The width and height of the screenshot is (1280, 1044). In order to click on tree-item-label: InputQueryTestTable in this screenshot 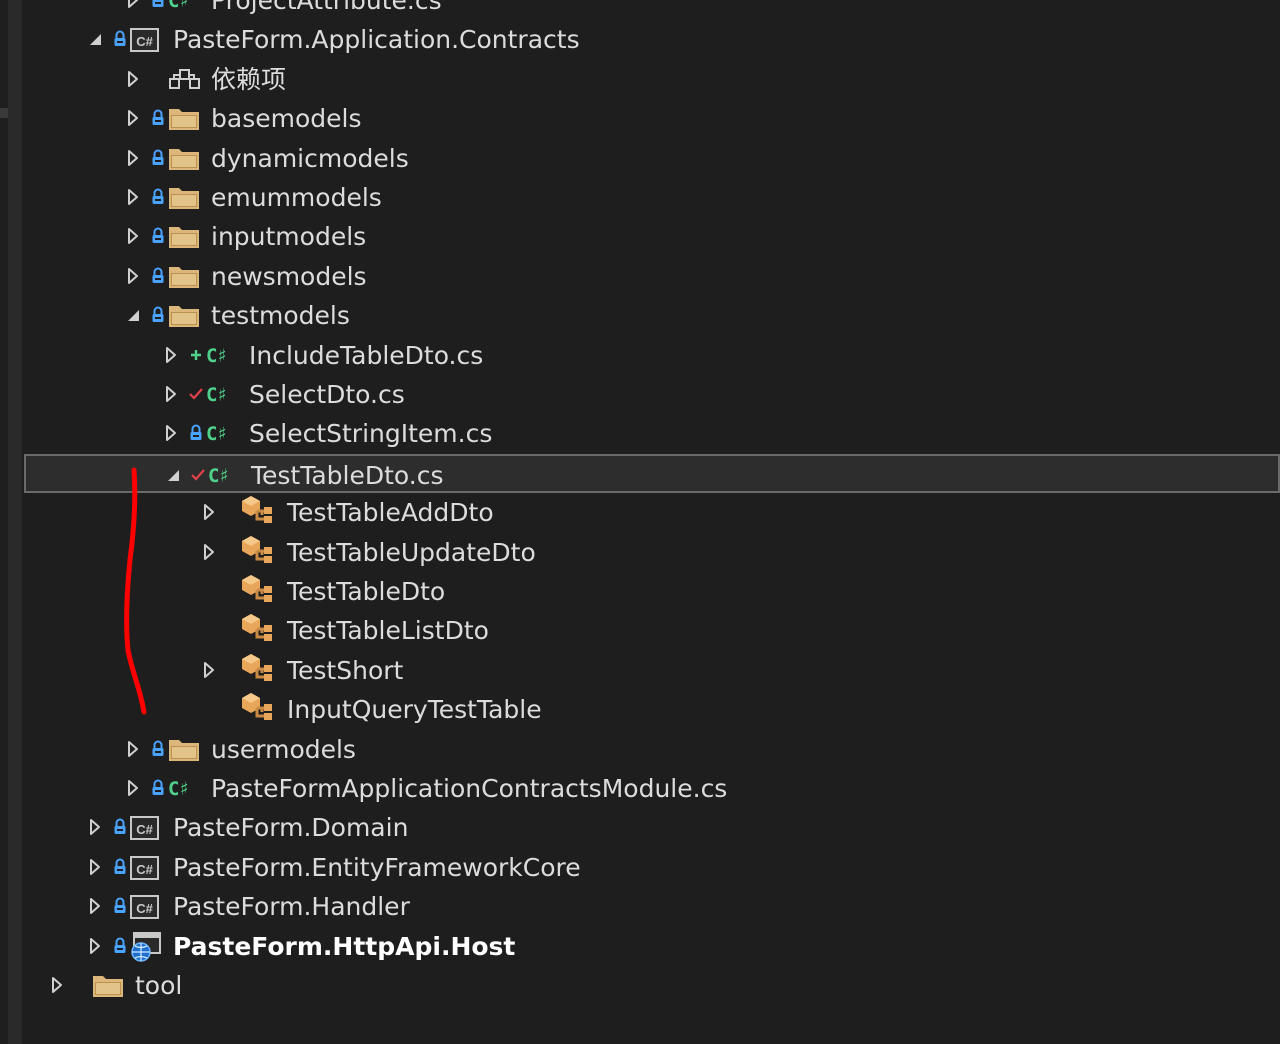, I will do `click(414, 709)`.